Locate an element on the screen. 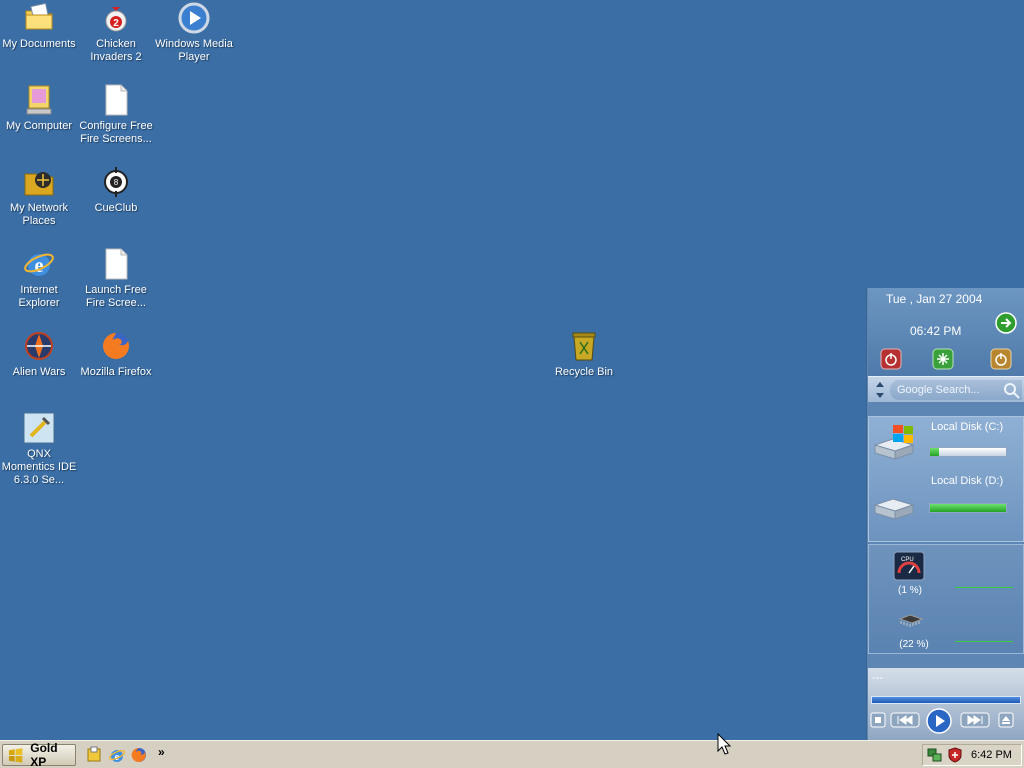 This screenshot has width=1024, height=768. cpu-graph-line is located at coordinates (984, 587).